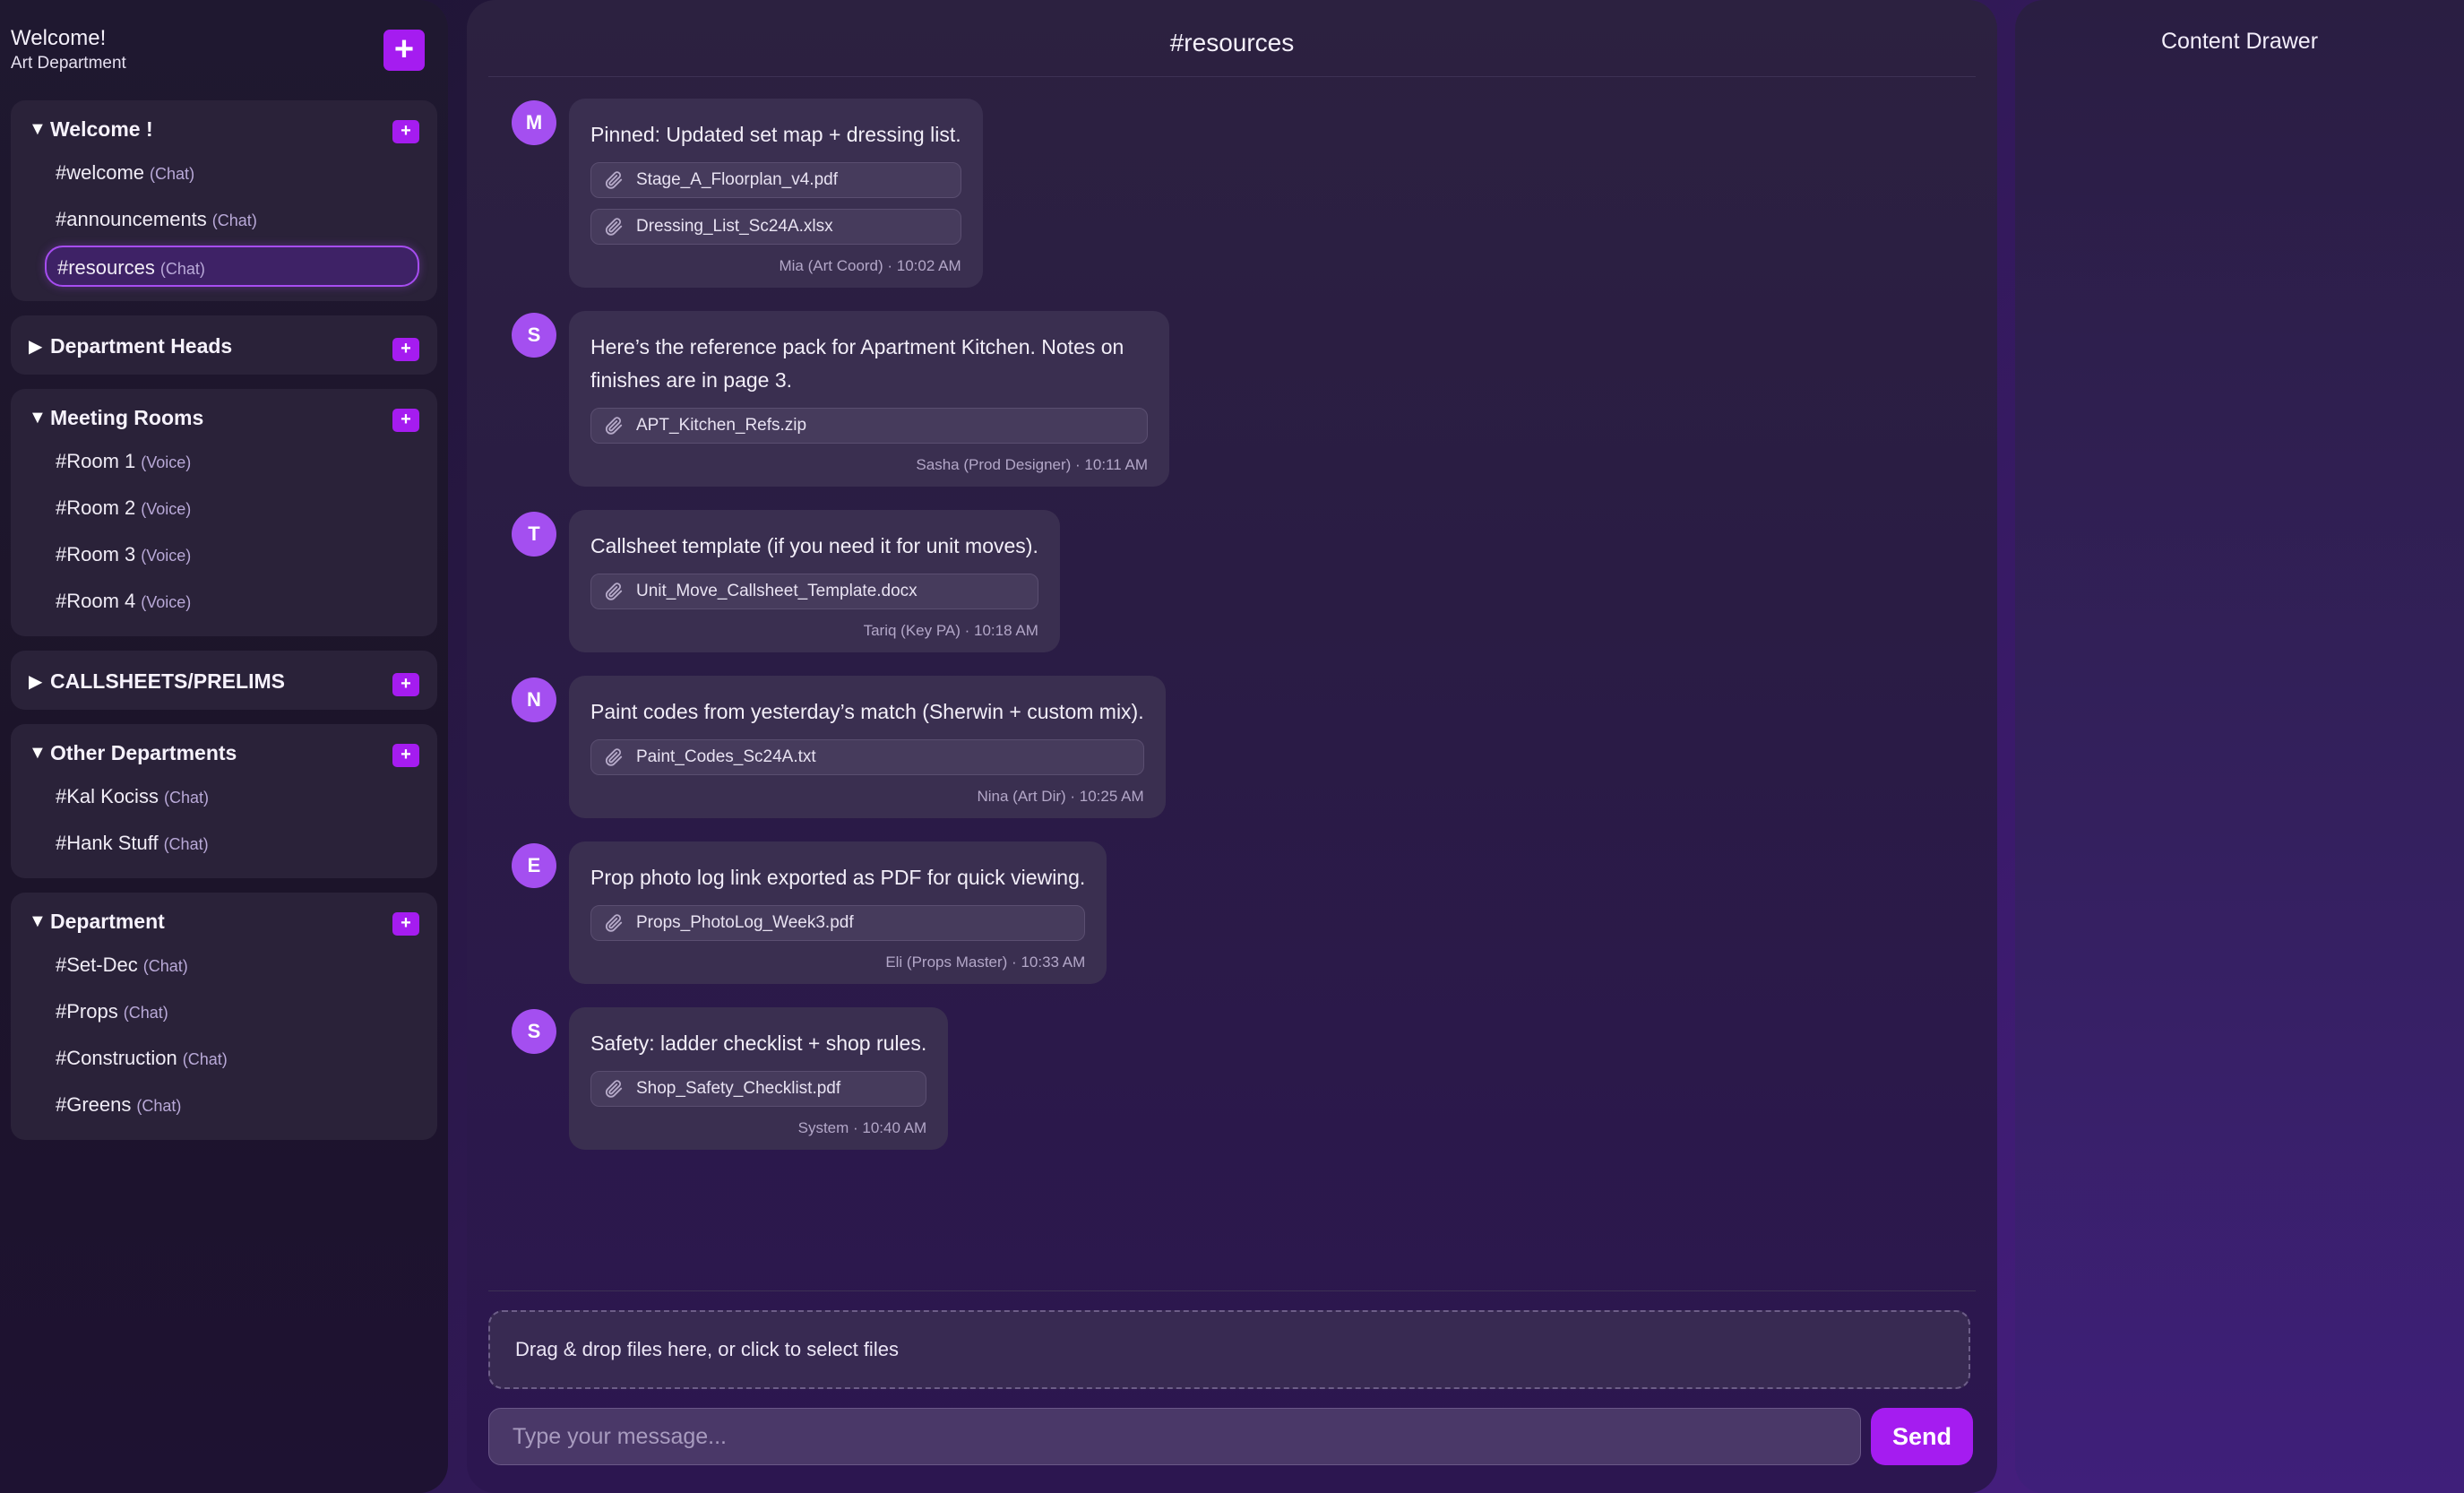 The image size is (2464, 1493). Describe the element at coordinates (97, 965) in the screenshot. I see `channel-name: #Set-Dec` at that location.